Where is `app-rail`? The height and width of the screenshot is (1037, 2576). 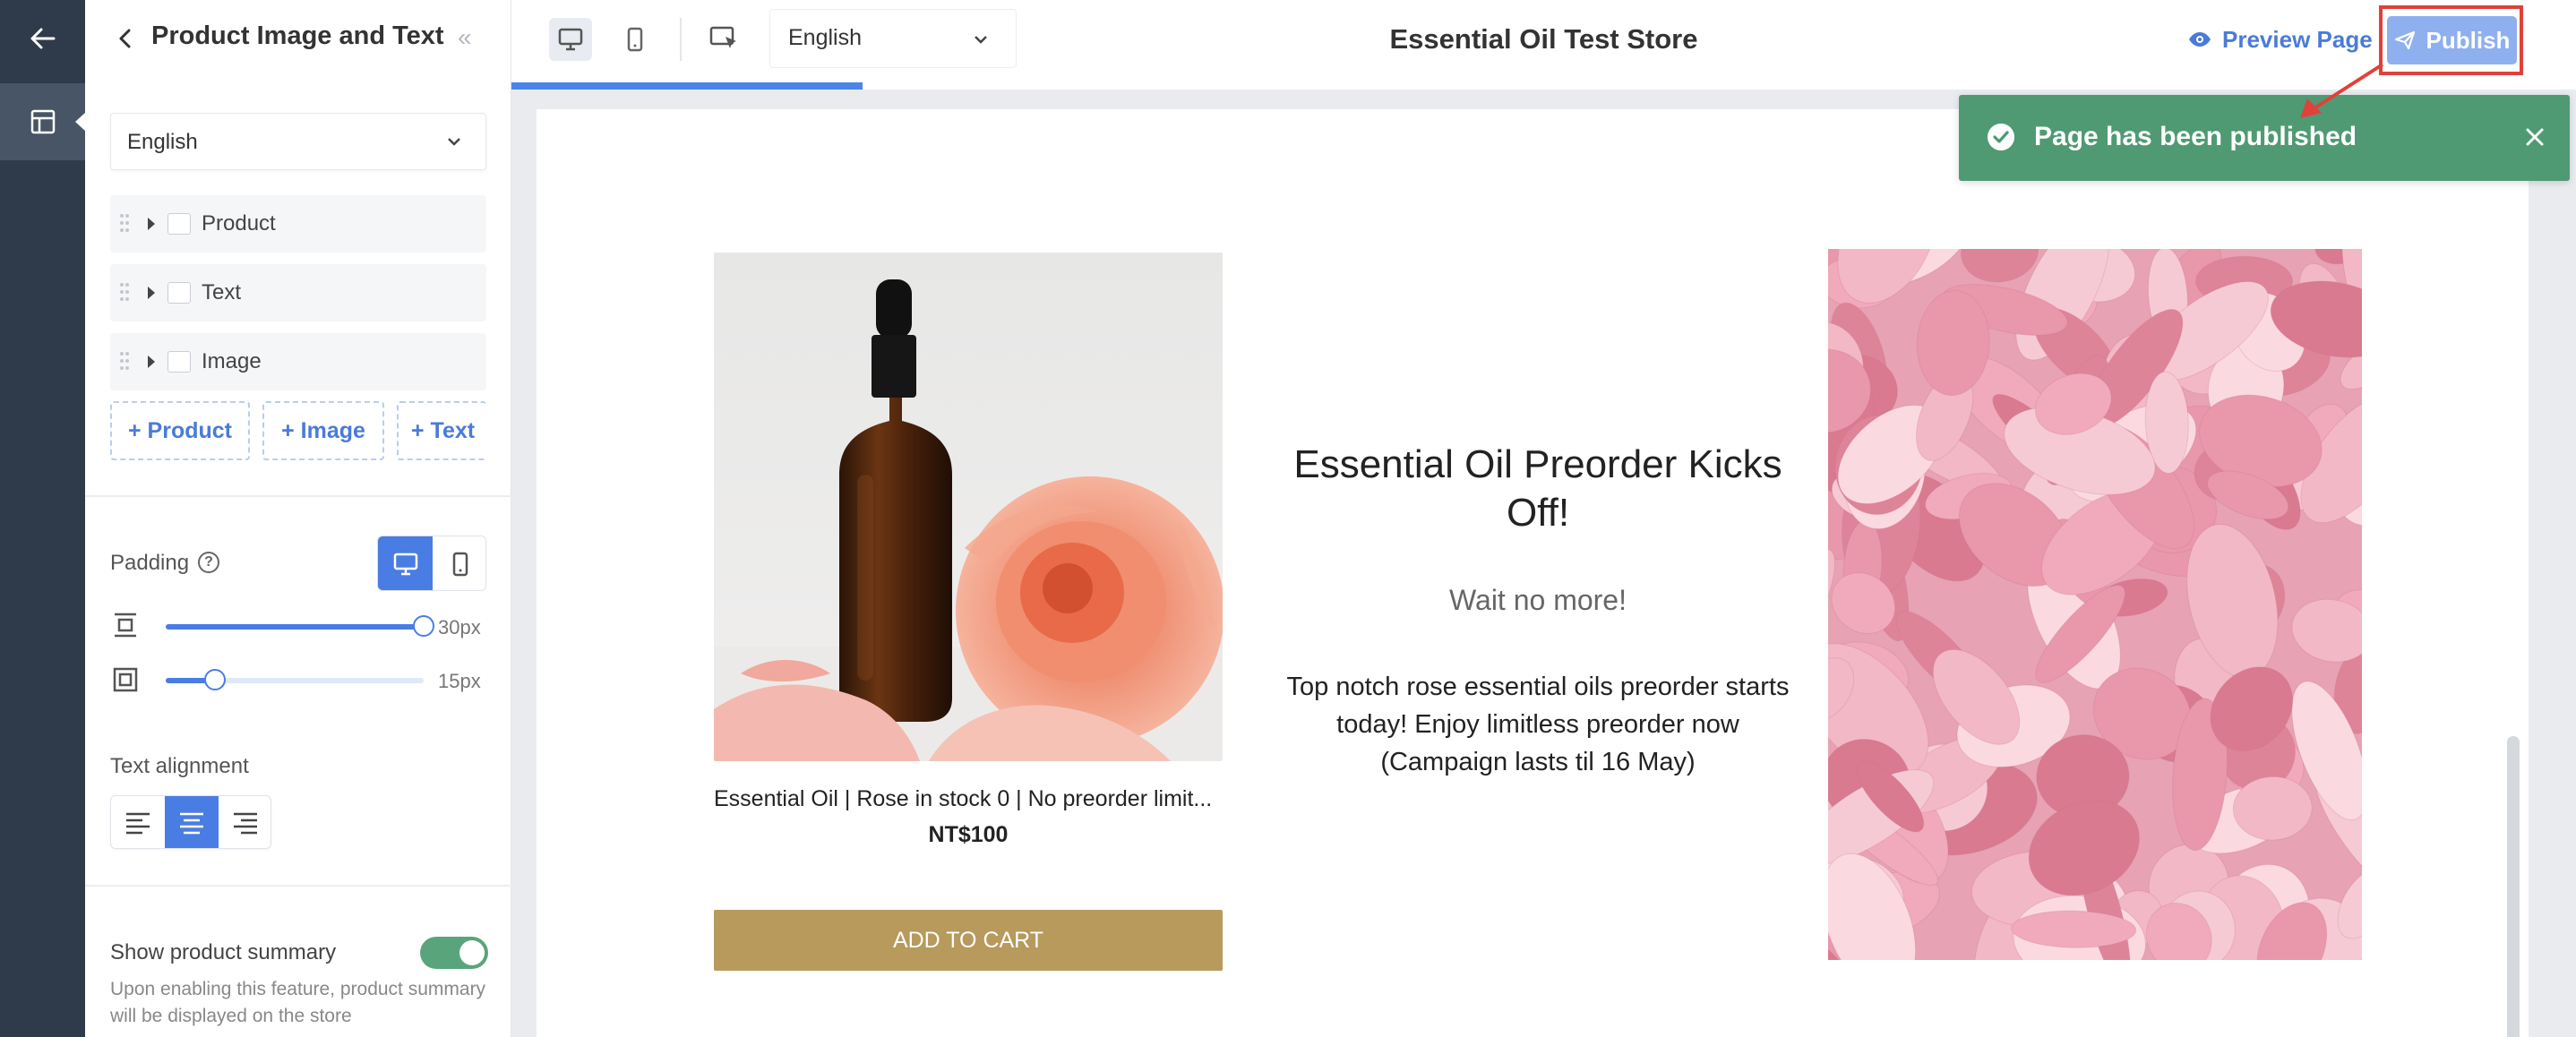 app-rail is located at coordinates (43, 518).